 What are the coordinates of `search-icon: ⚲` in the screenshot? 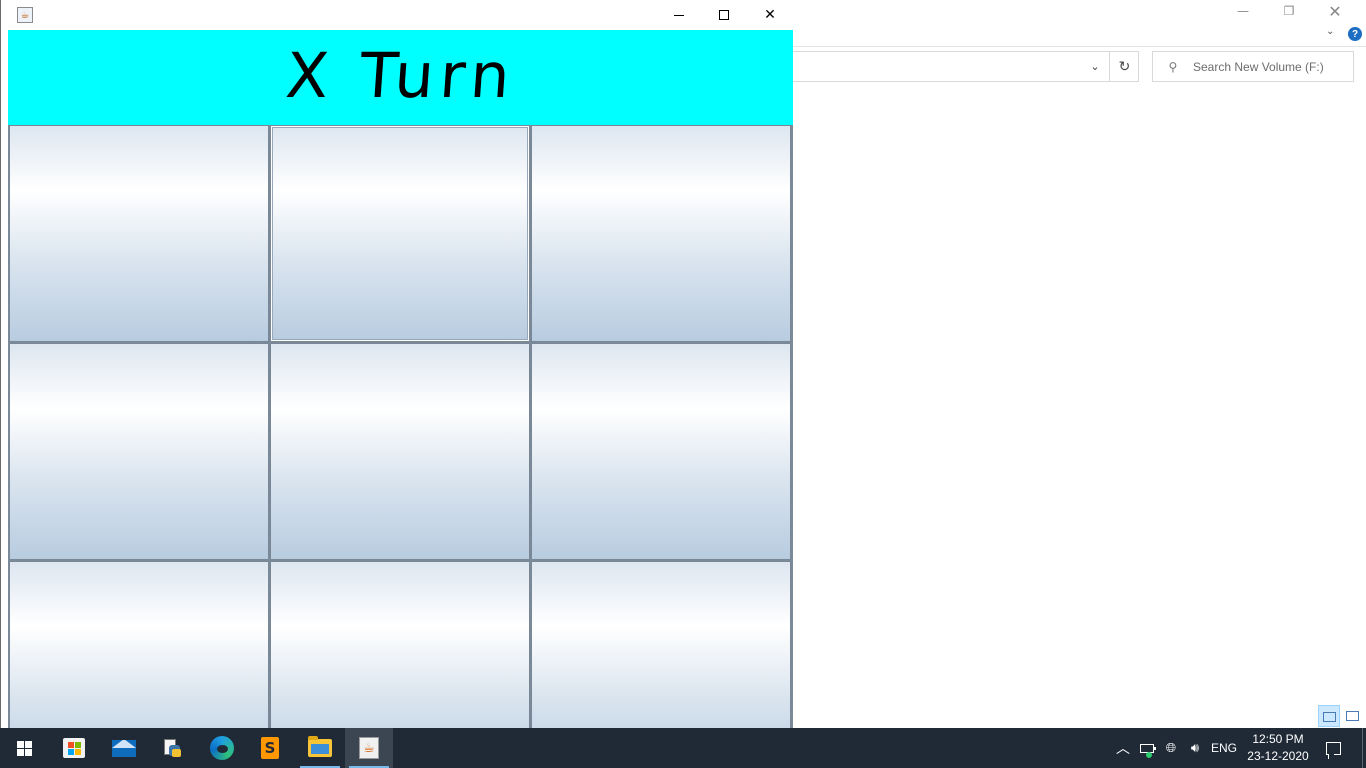 It's located at (1173, 66).